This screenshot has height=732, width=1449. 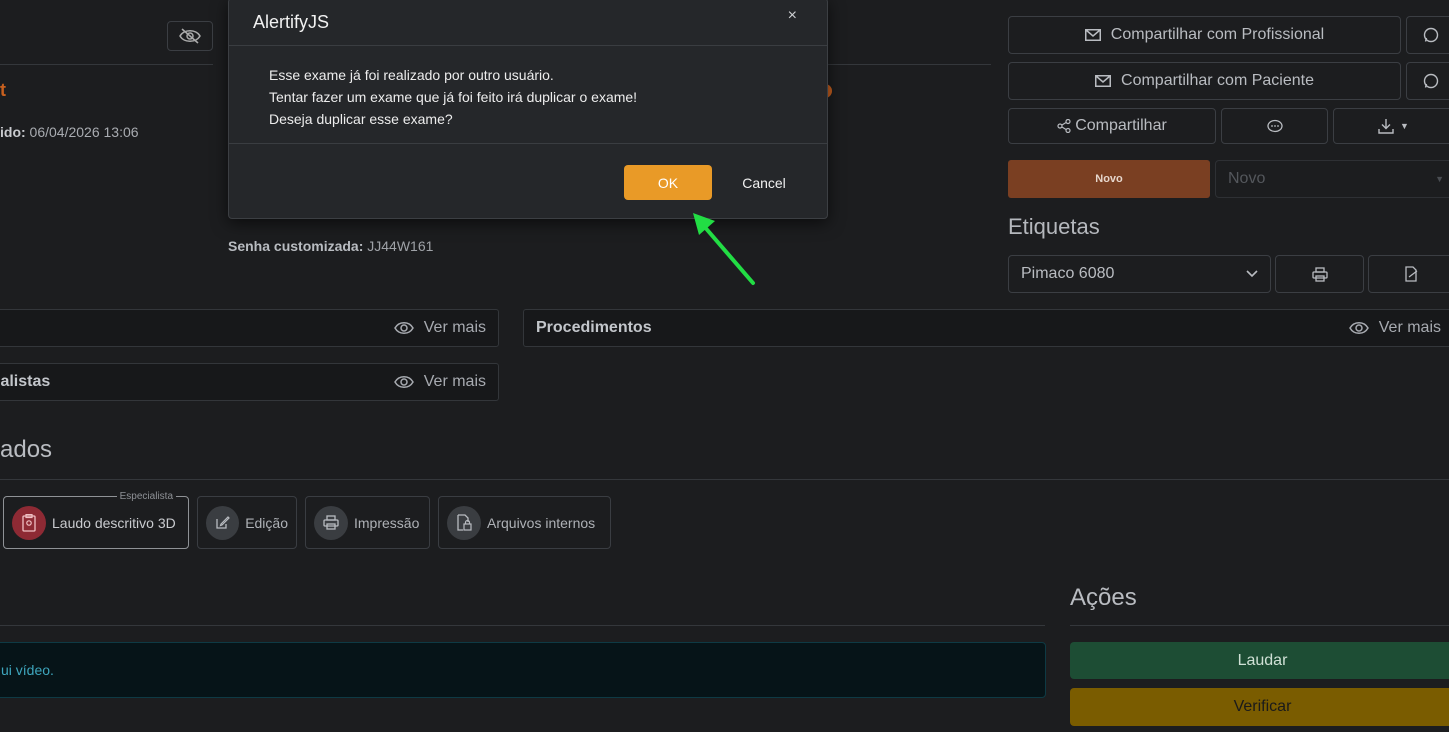 What do you see at coordinates (523, 670) in the screenshot?
I see `video-info-alert: ui vídeo.` at bounding box center [523, 670].